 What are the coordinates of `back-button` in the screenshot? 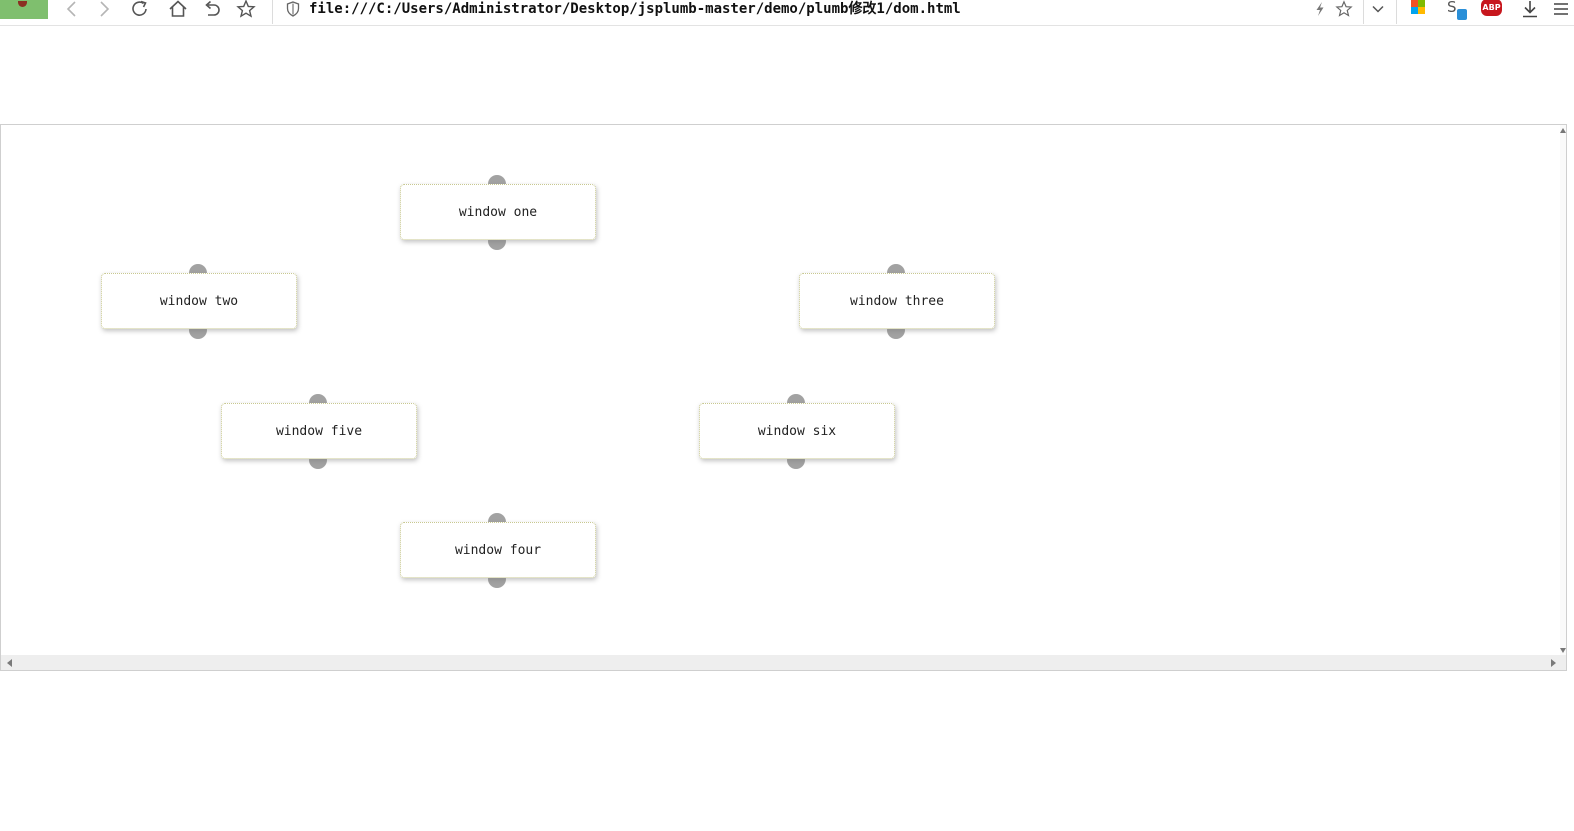 It's located at (72, 9).